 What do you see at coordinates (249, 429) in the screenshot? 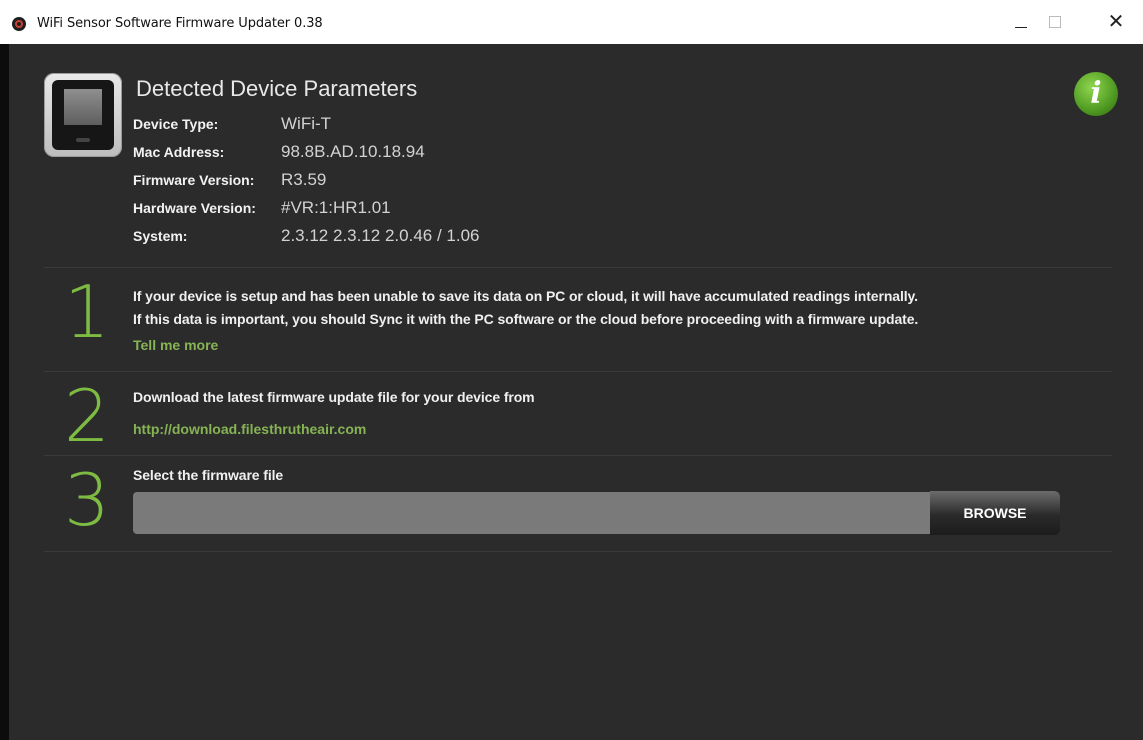
I see `download-link: http://download.filesthrutheair.com` at bounding box center [249, 429].